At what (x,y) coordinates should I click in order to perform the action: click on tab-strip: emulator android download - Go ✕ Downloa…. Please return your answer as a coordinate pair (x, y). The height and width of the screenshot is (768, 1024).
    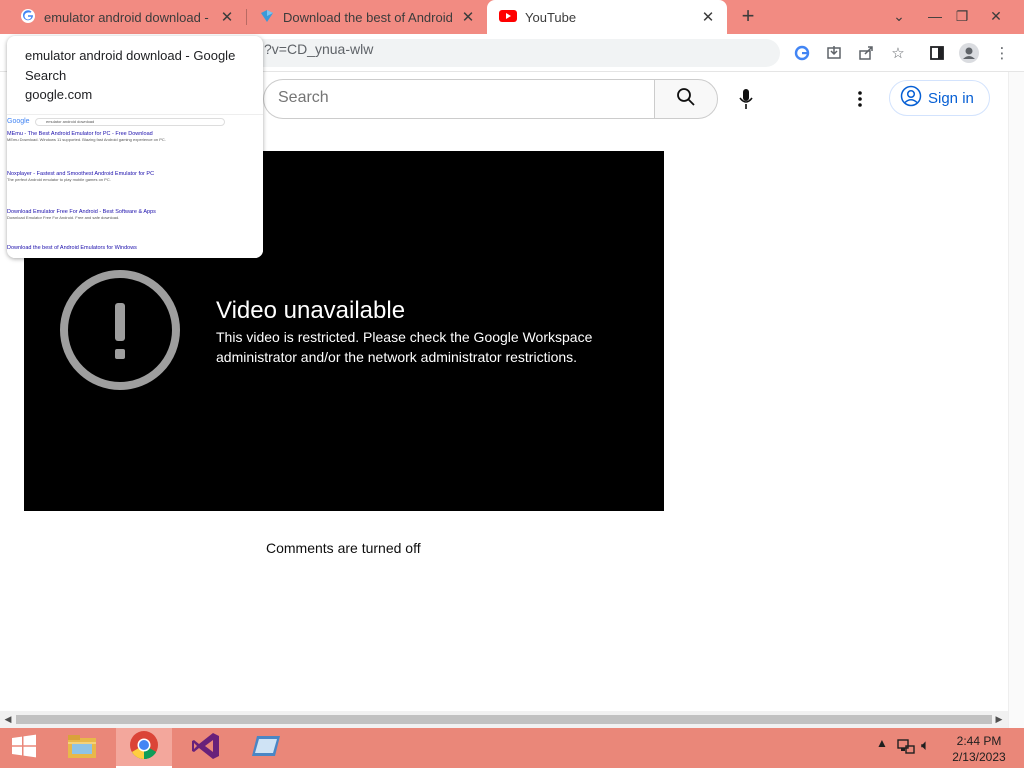
    Looking at the image, I should click on (512, 17).